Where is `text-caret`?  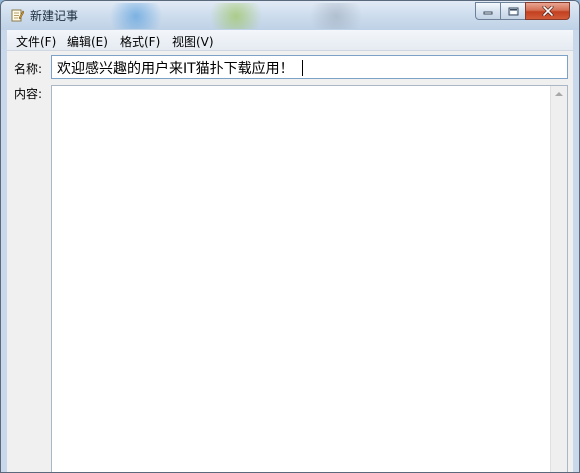 text-caret is located at coordinates (302, 67).